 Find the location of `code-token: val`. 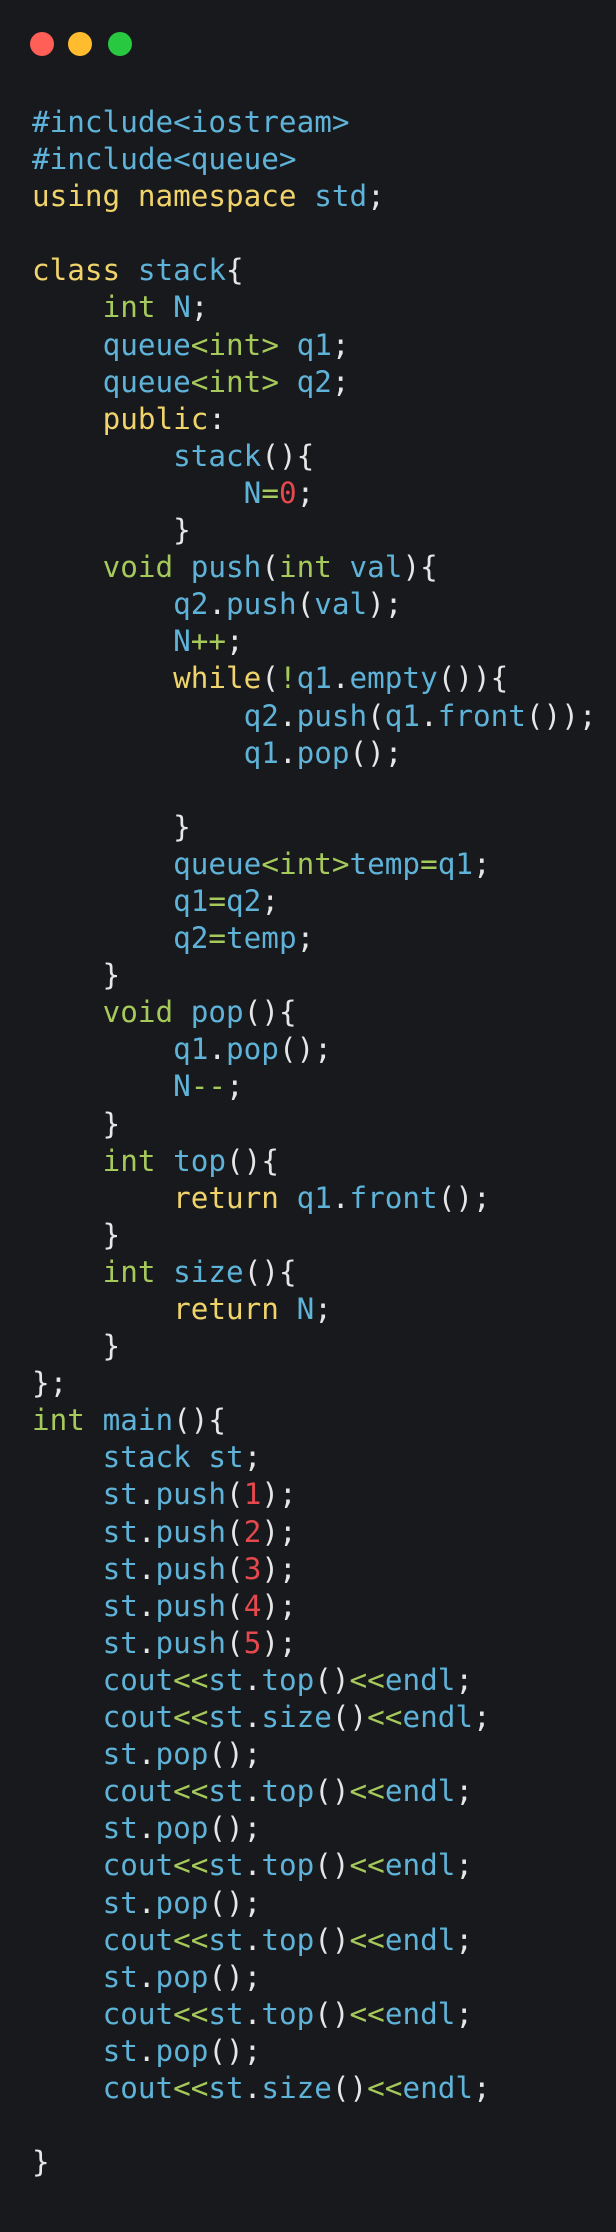

code-token: val is located at coordinates (341, 604).